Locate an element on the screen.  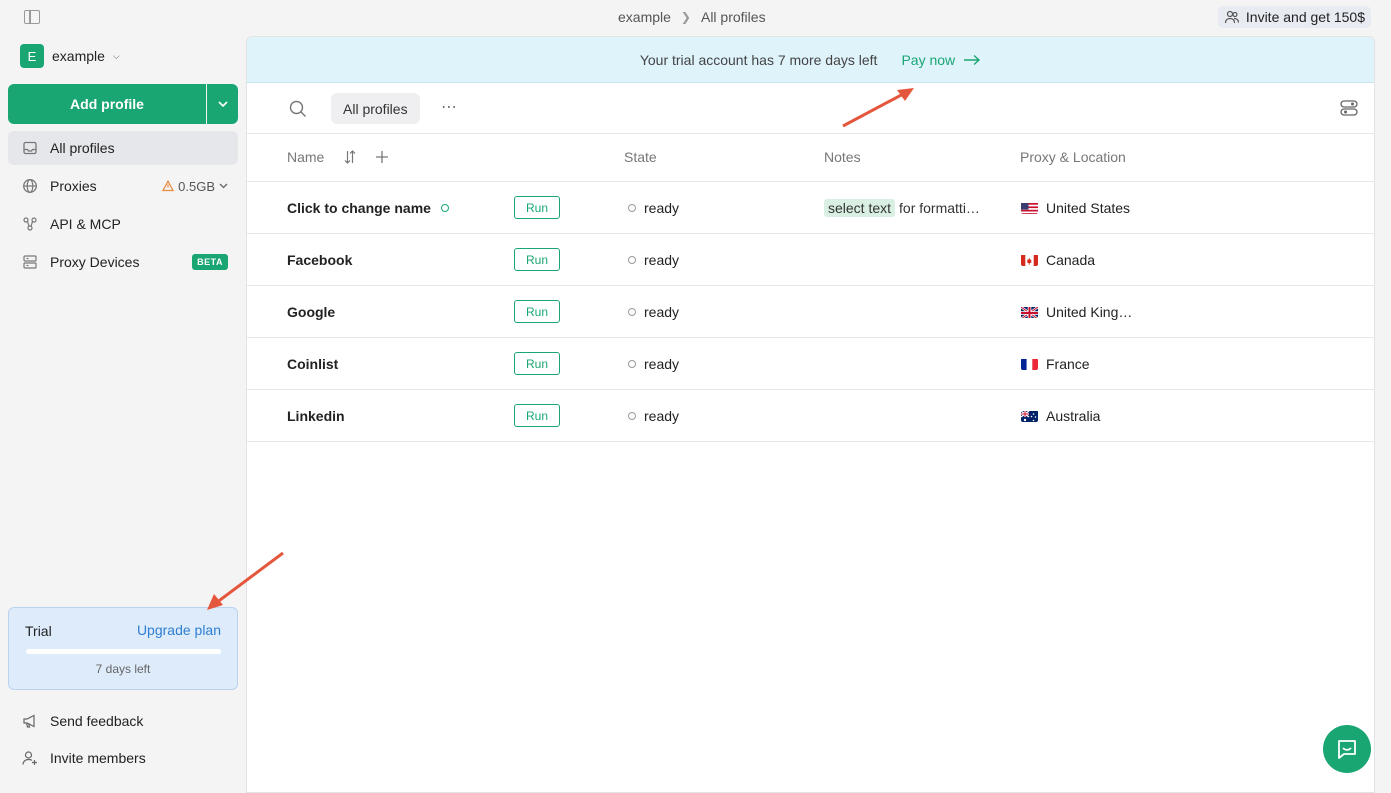
sidebar-bottom-nav: Send feedback Invite members is located at coordinates (123, 741).